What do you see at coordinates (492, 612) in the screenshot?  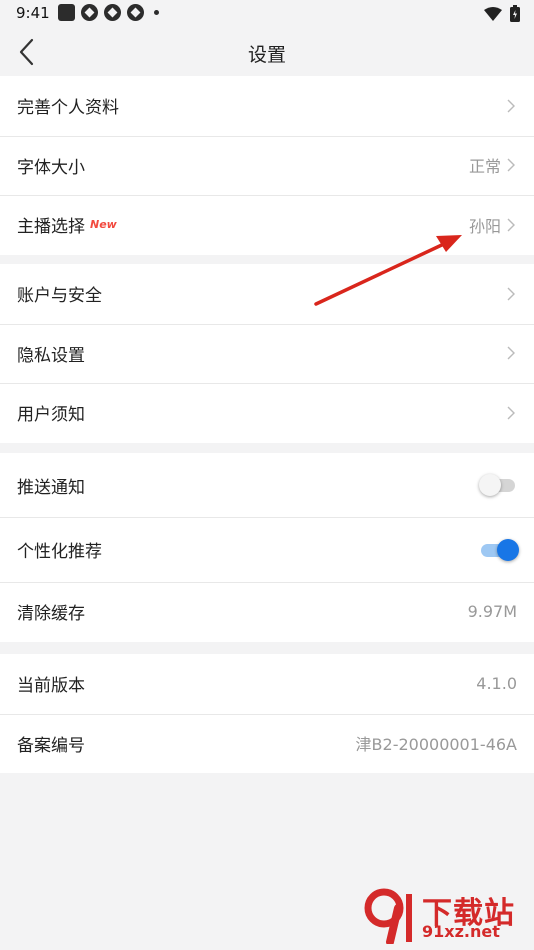 I see `cache-size-value: 9.97M` at bounding box center [492, 612].